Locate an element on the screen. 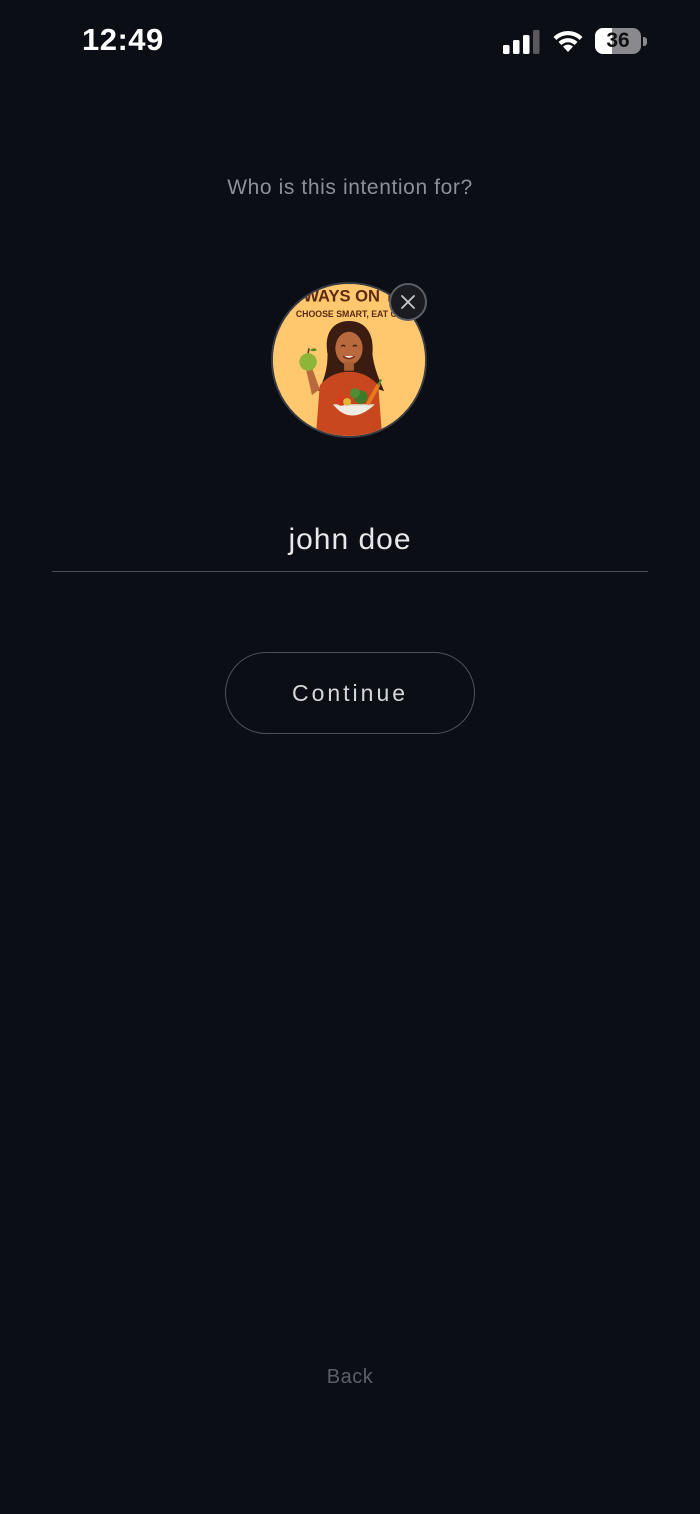 Image resolution: width=700 pixels, height=1514 pixels. poster-tagline: CHOOSE SMART, EAT CL is located at coordinates (349, 314).